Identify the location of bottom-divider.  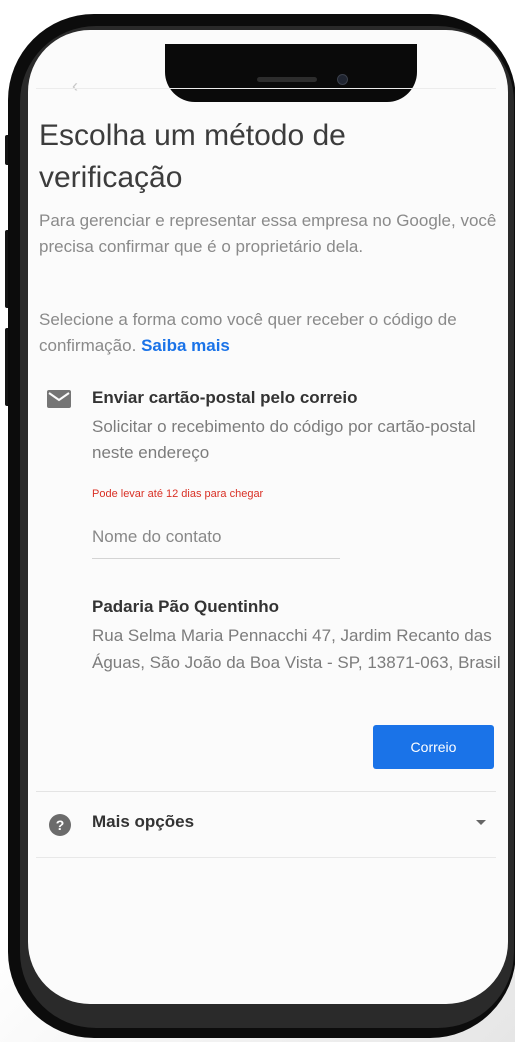
(266, 857).